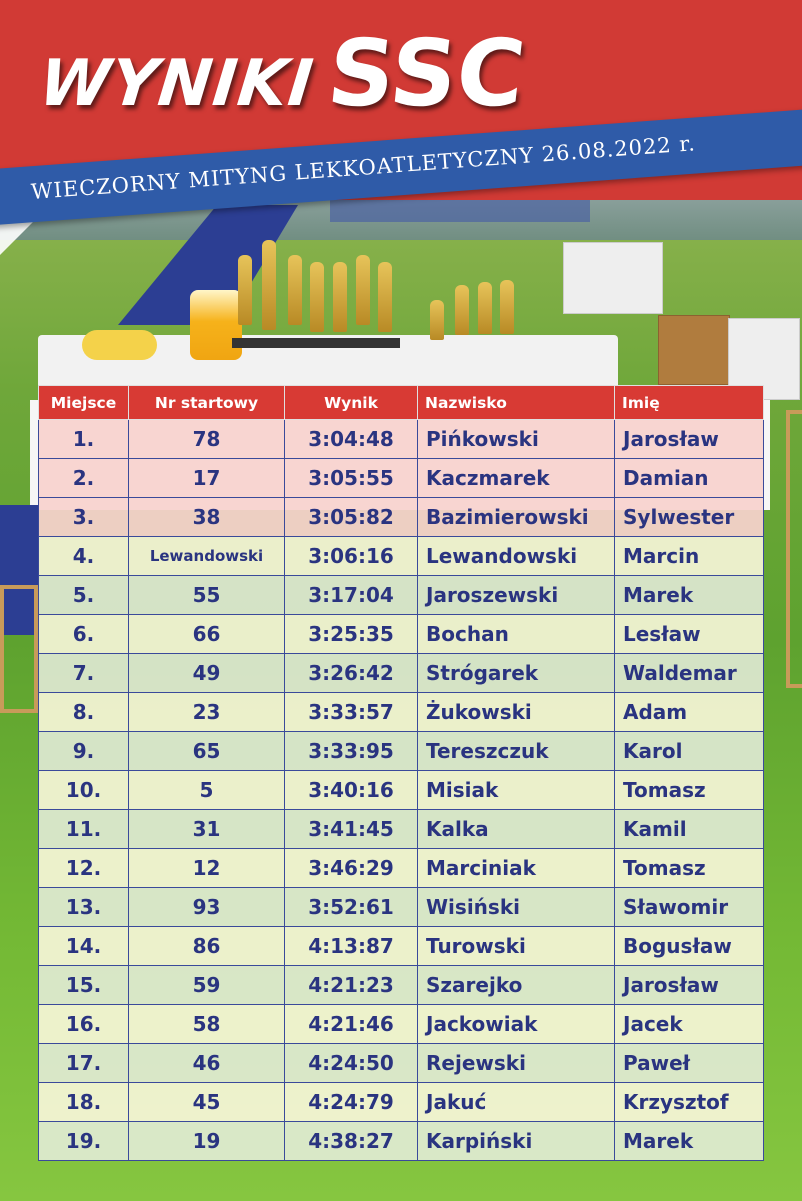 The image size is (802, 1201). What do you see at coordinates (206, 868) in the screenshot?
I see `cell-bib: 12` at bounding box center [206, 868].